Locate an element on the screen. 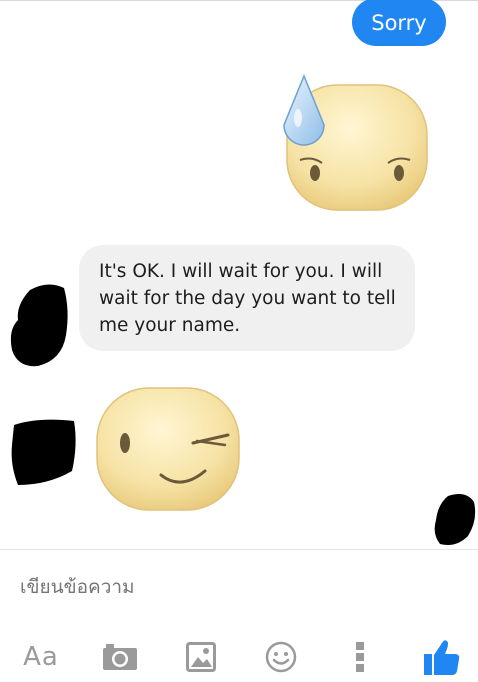  gallery-button is located at coordinates (201, 657).